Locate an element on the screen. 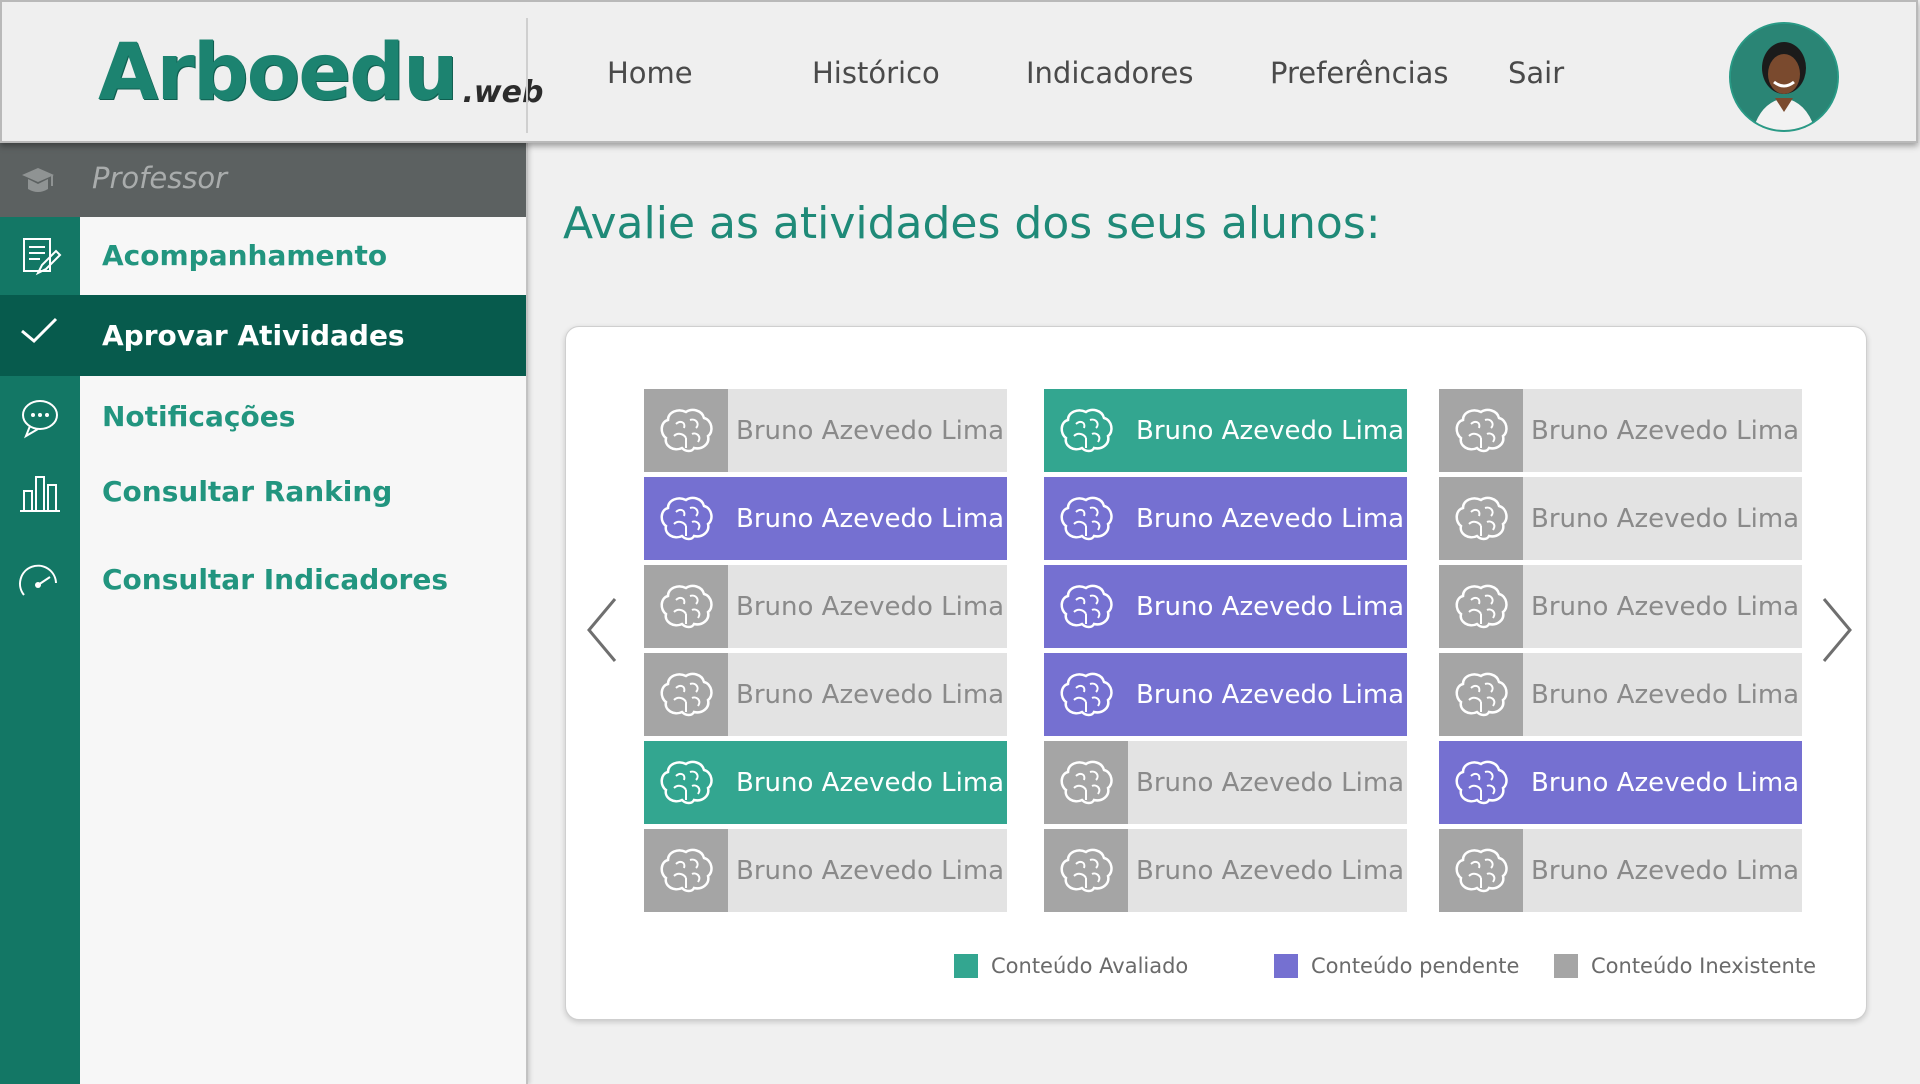  role-header: Professor is located at coordinates (263, 180).